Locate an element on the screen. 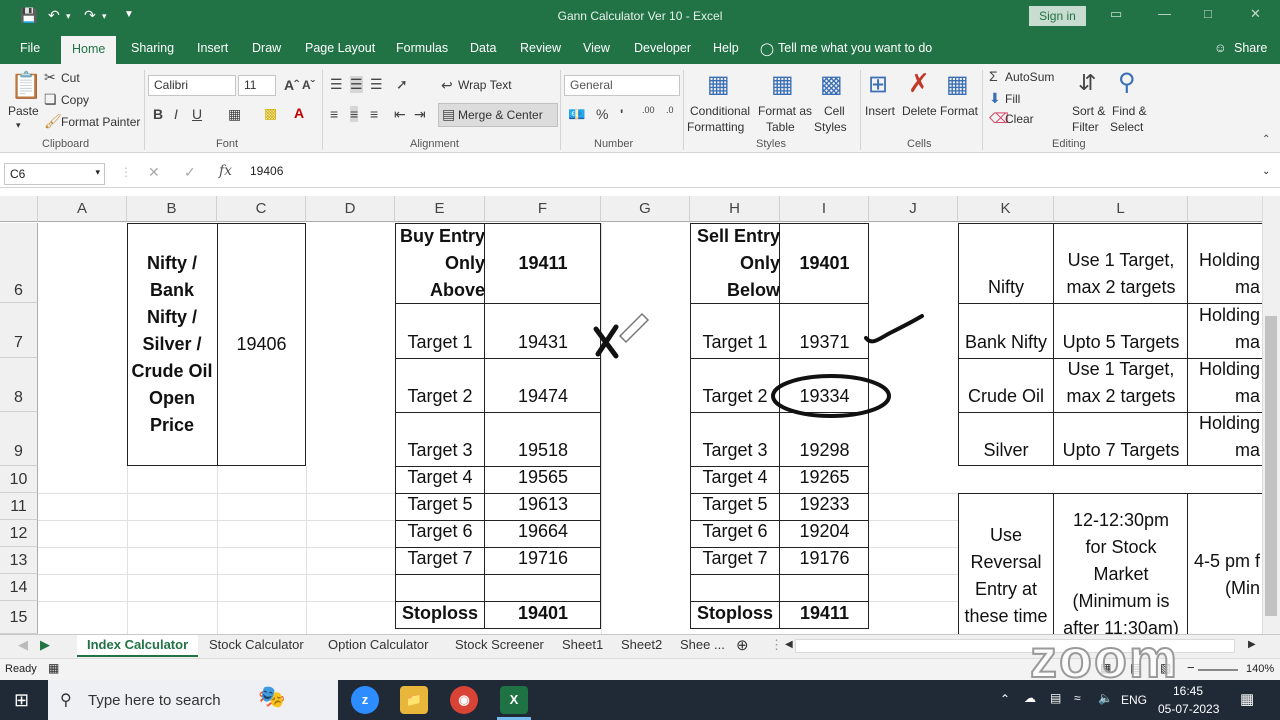 The height and width of the screenshot is (720, 1280). formula-input: 19406 is located at coordinates (266, 171).